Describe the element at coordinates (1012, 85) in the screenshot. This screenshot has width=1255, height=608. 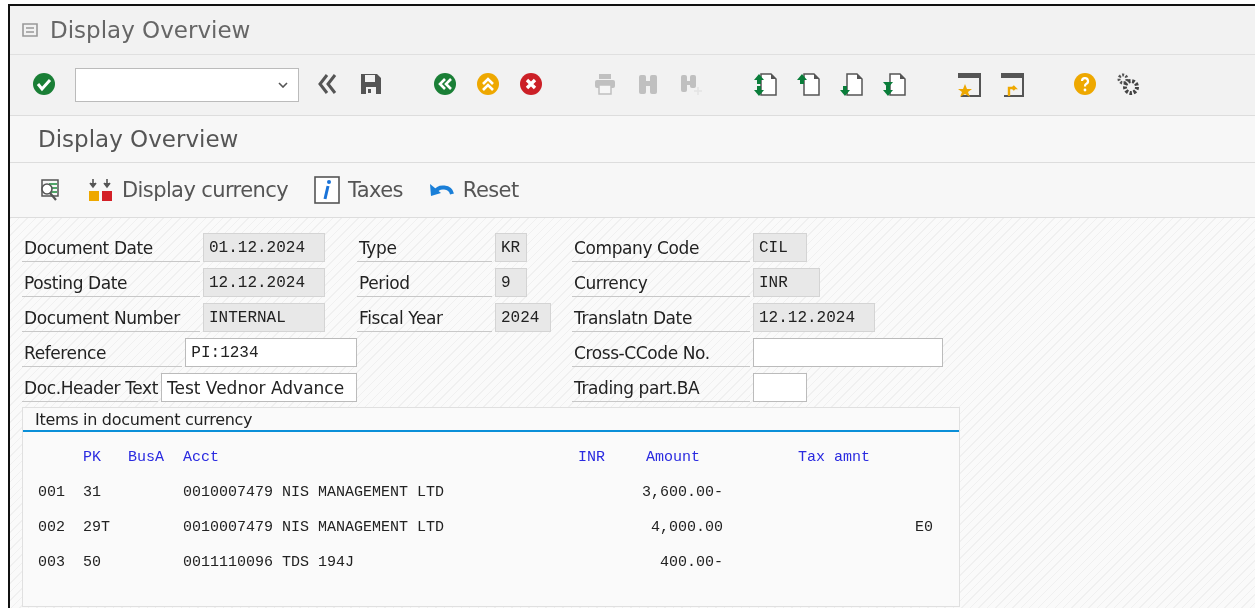
I see `window-arrow-icon` at that location.